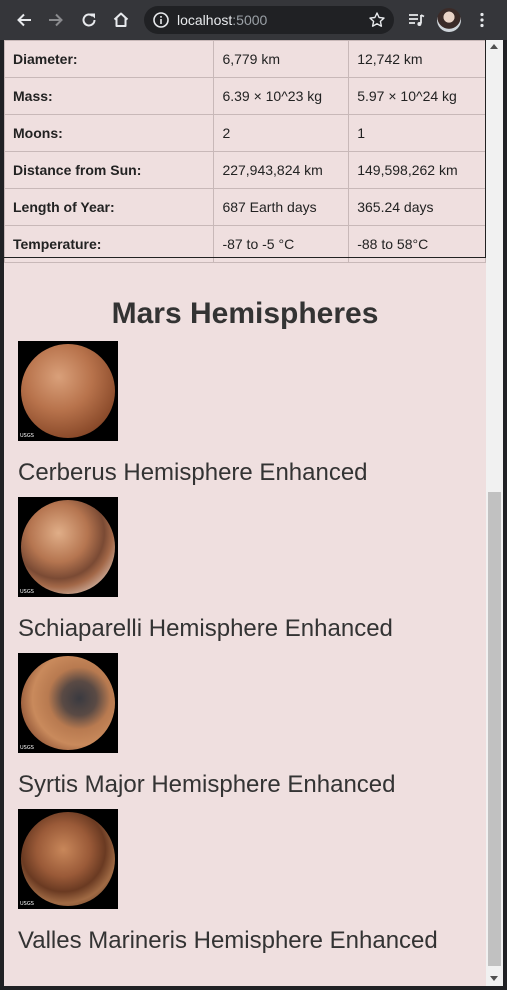  What do you see at coordinates (248, 725) in the screenshot?
I see `hemisphere-card: USGS Syrtis Major Hemisphere Enhanced` at bounding box center [248, 725].